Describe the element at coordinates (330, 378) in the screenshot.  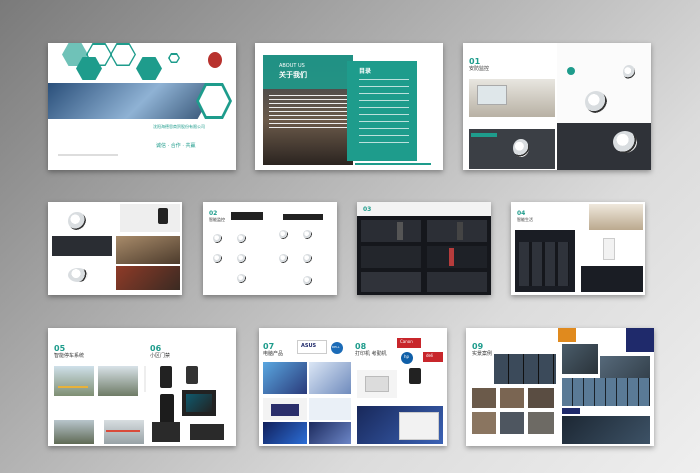
I see `laptop-ad-photo` at that location.